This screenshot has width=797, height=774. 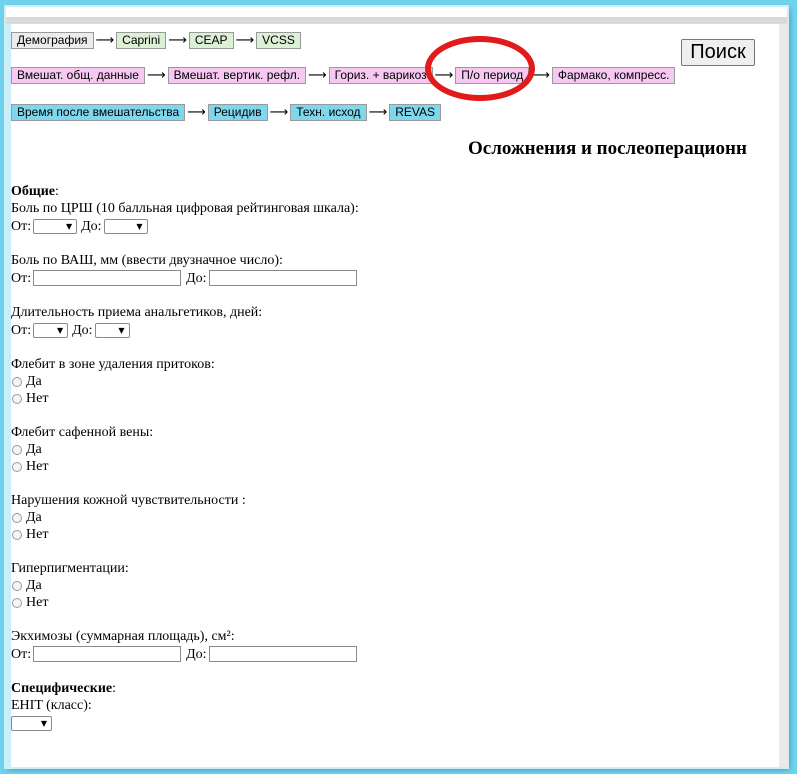 I want to click on top-scrollbar-track, so click(x=396, y=20).